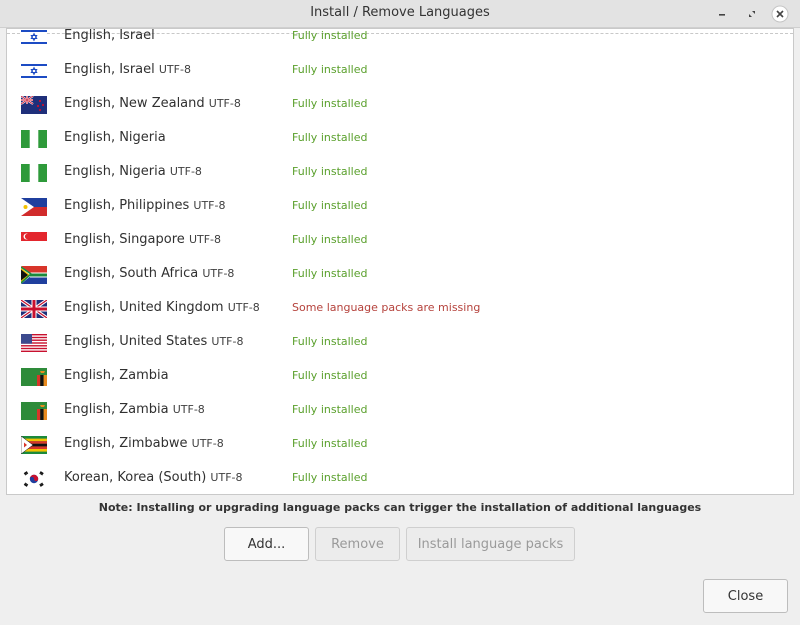 The width and height of the screenshot is (800, 625). What do you see at coordinates (34, 275) in the screenshot?
I see `south-africa-flag-icon` at bounding box center [34, 275].